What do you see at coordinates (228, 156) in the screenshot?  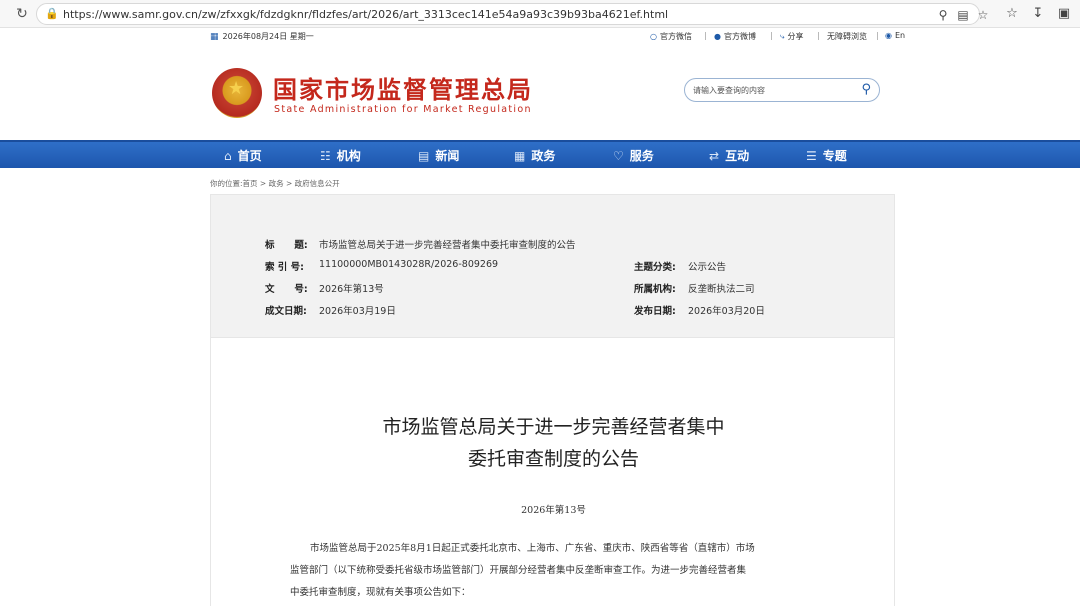 I see `home-icon: ⌂` at bounding box center [228, 156].